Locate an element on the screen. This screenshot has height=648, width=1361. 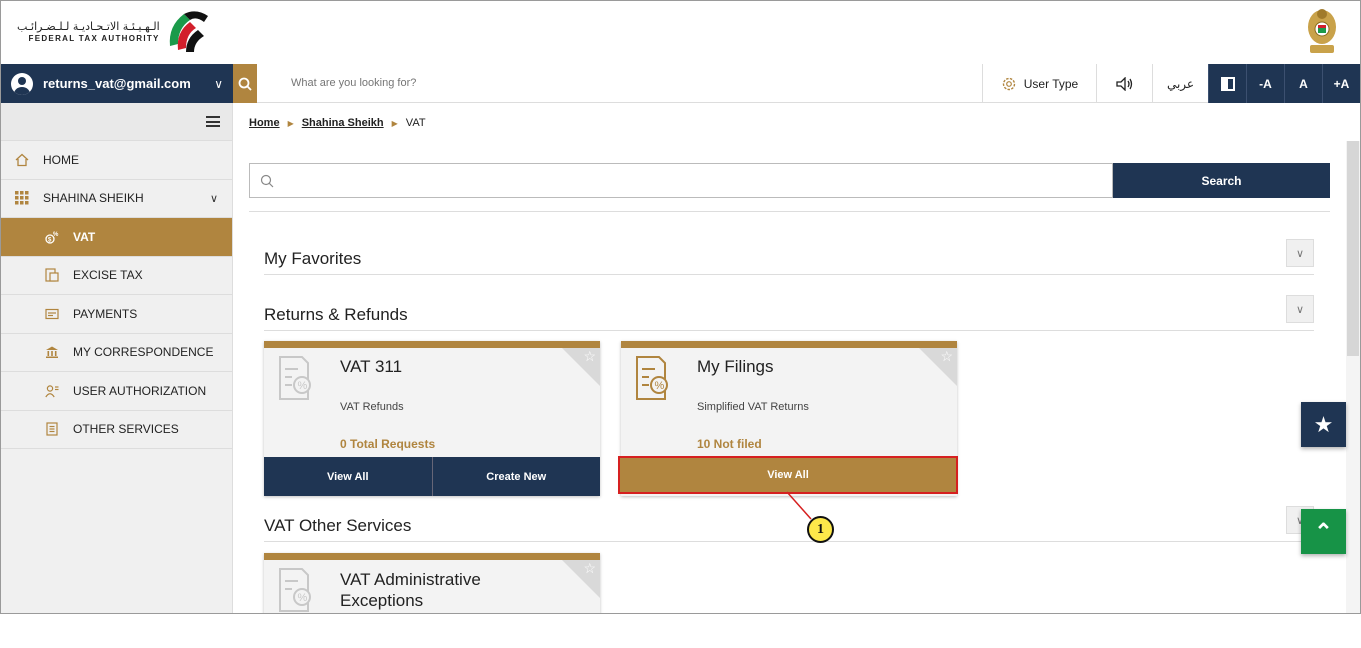
sidebar-item-label: PAYMENTS is located at coordinates (105, 313).